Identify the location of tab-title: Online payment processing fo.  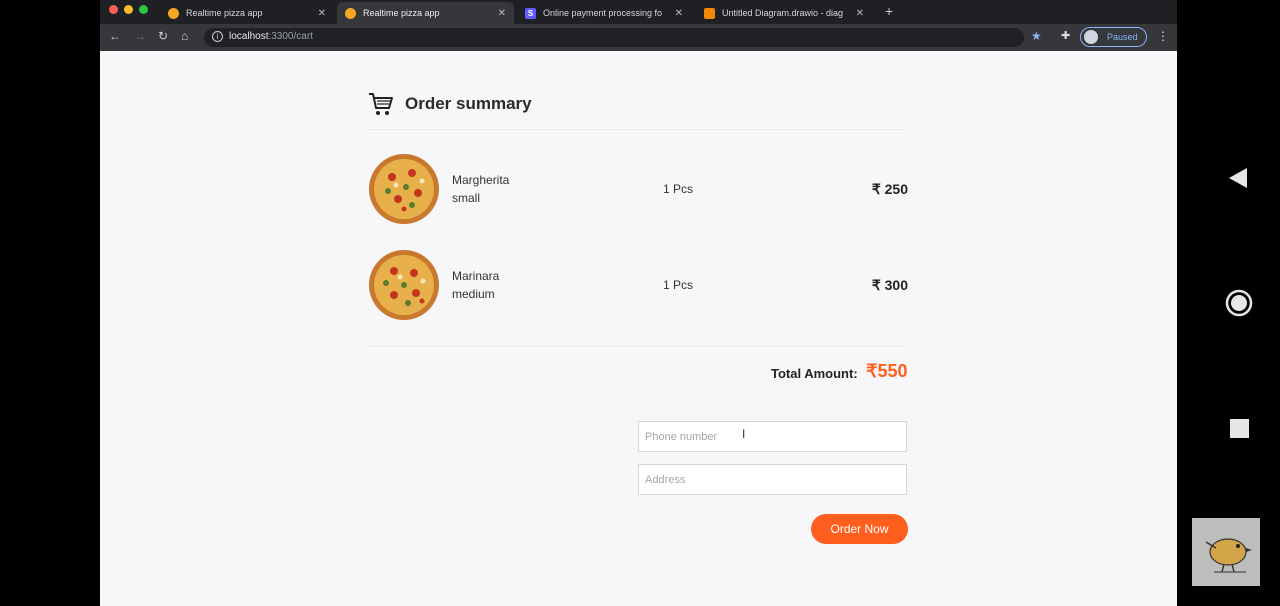
(603, 13).